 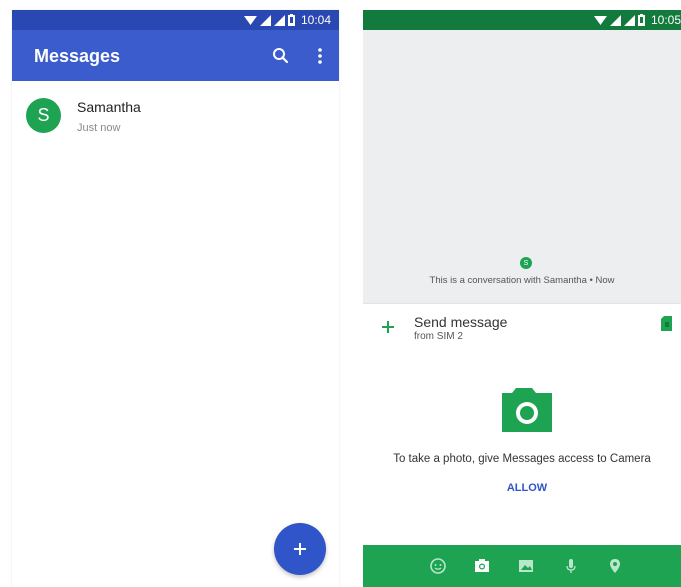 I want to click on location-icon, so click(x=615, y=566).